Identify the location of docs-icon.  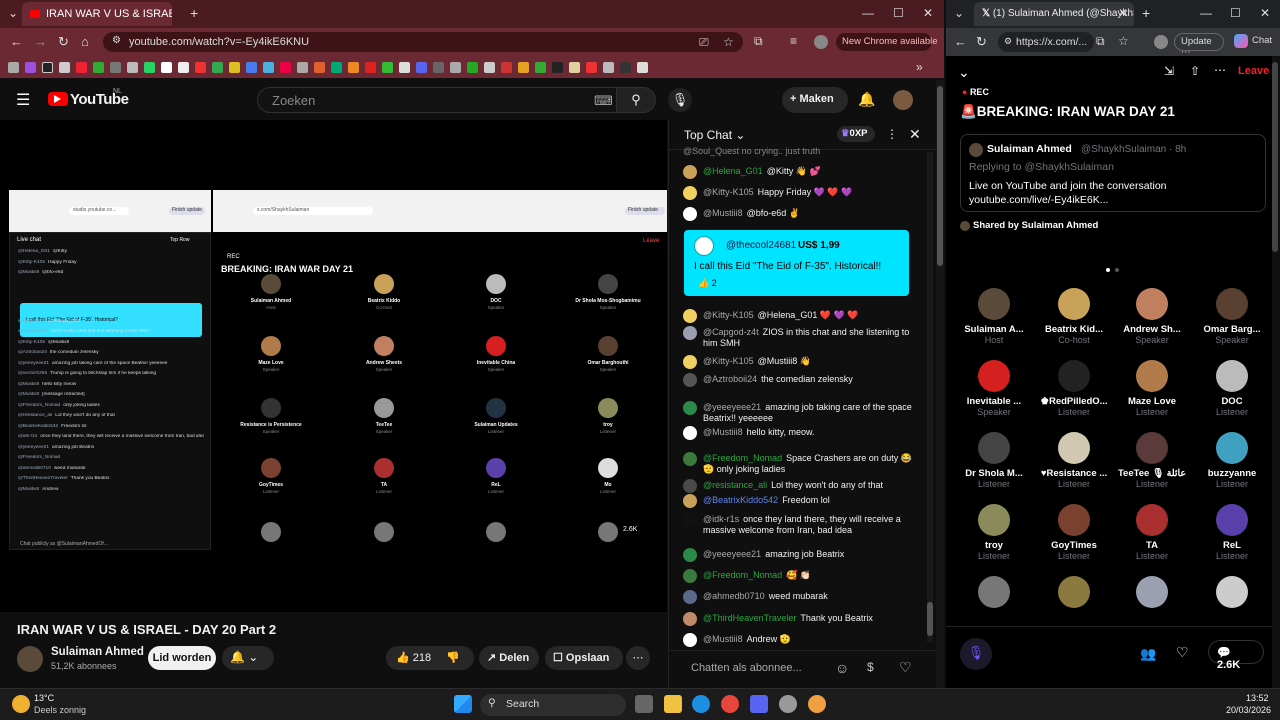
(251, 67).